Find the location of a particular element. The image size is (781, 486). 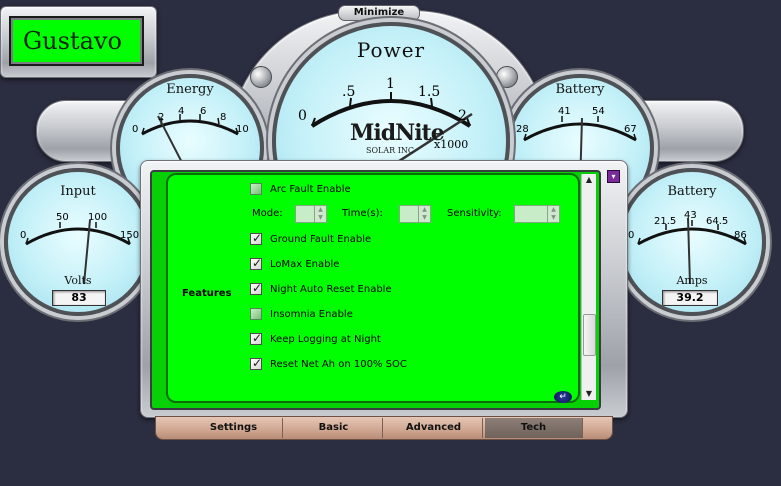

night-auto-reset-label: Night Auto Reset Enable is located at coordinates (331, 289).